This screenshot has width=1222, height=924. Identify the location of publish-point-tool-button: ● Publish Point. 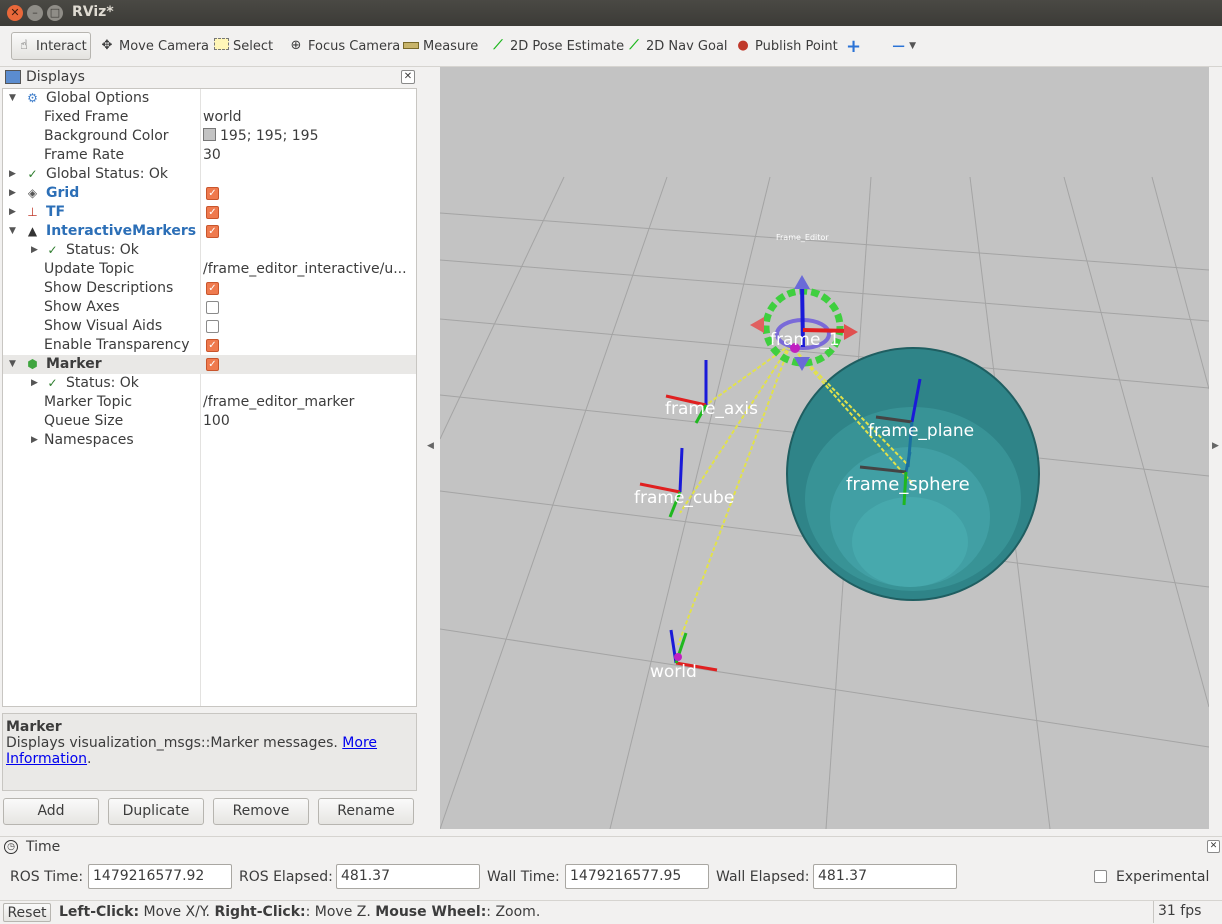
(786, 46).